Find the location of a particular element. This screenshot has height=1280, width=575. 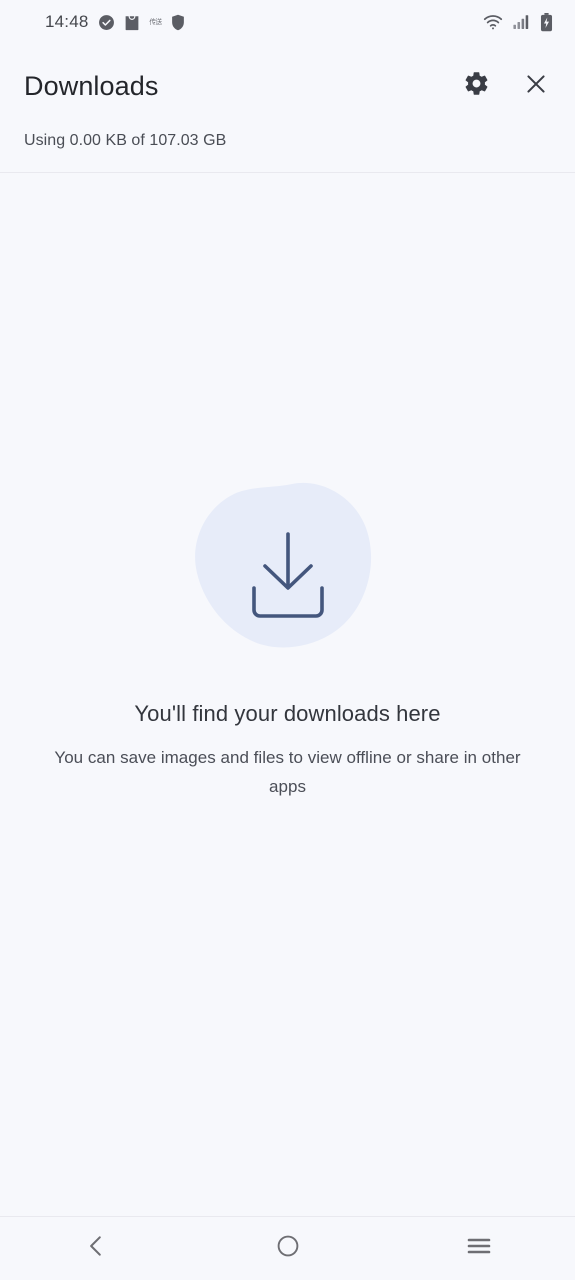

check-circle-icon is located at coordinates (106, 22).